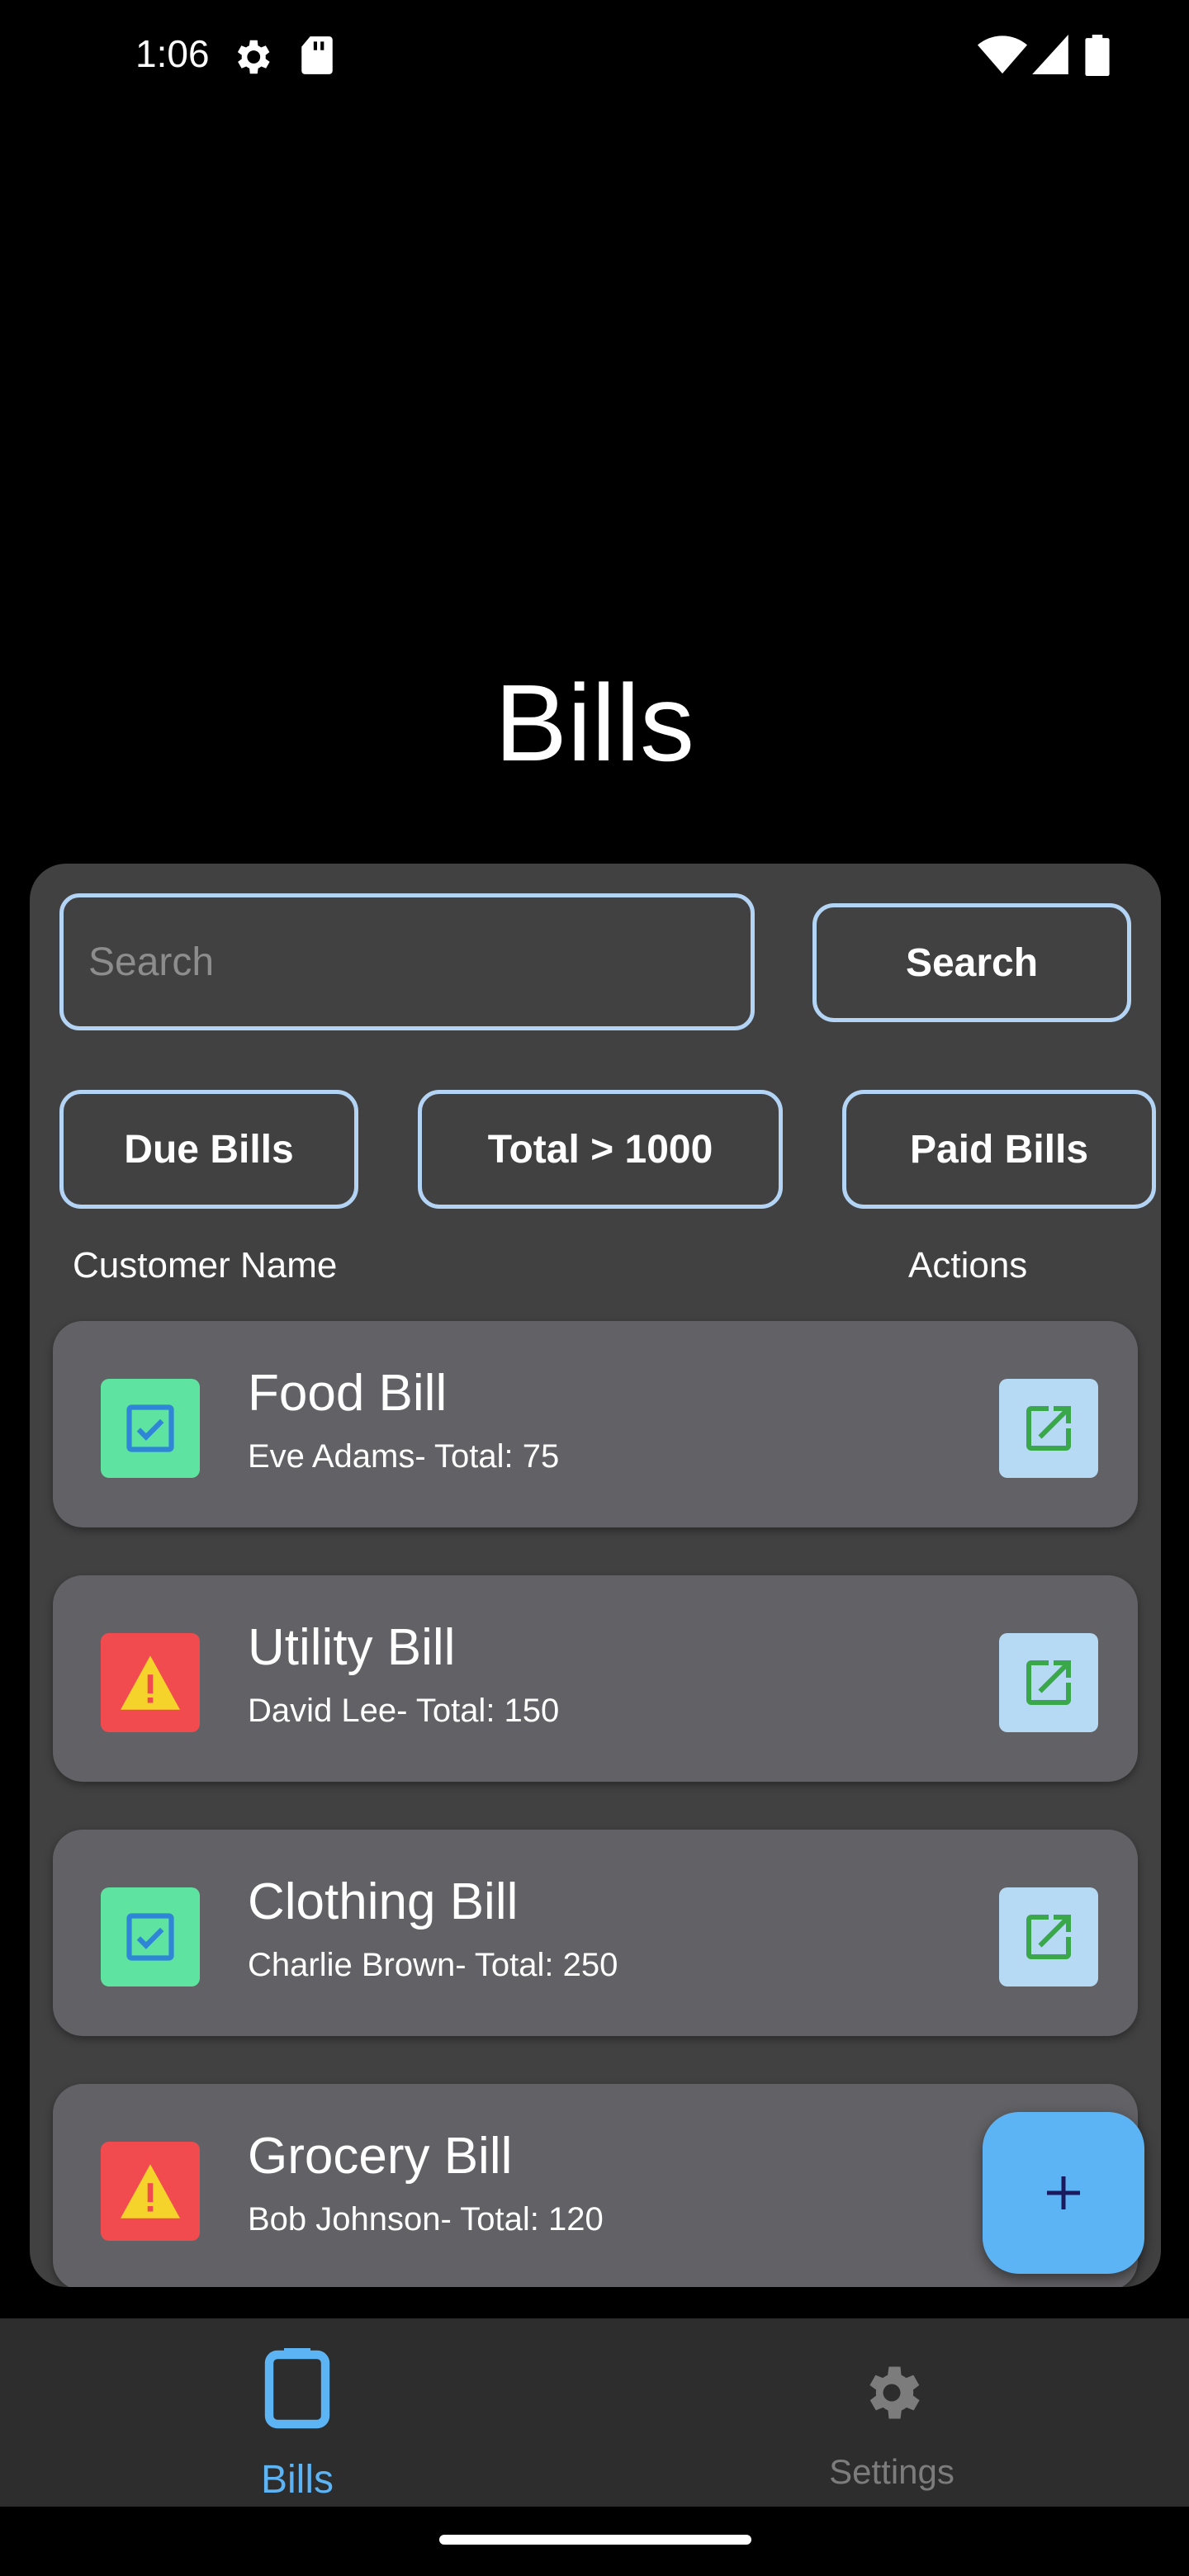  Describe the element at coordinates (404, 1456) in the screenshot. I see `bill-subtitle: Eve Adams- Total: 75` at that location.